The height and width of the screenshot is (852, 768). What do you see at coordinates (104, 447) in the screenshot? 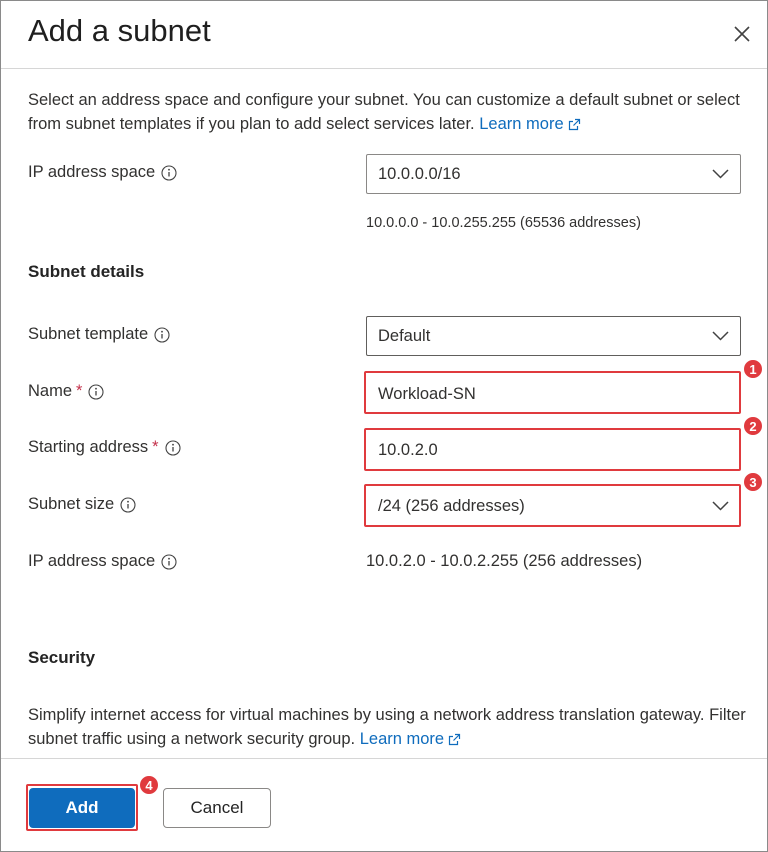
I see `starting-address-label: Starting address *` at bounding box center [104, 447].